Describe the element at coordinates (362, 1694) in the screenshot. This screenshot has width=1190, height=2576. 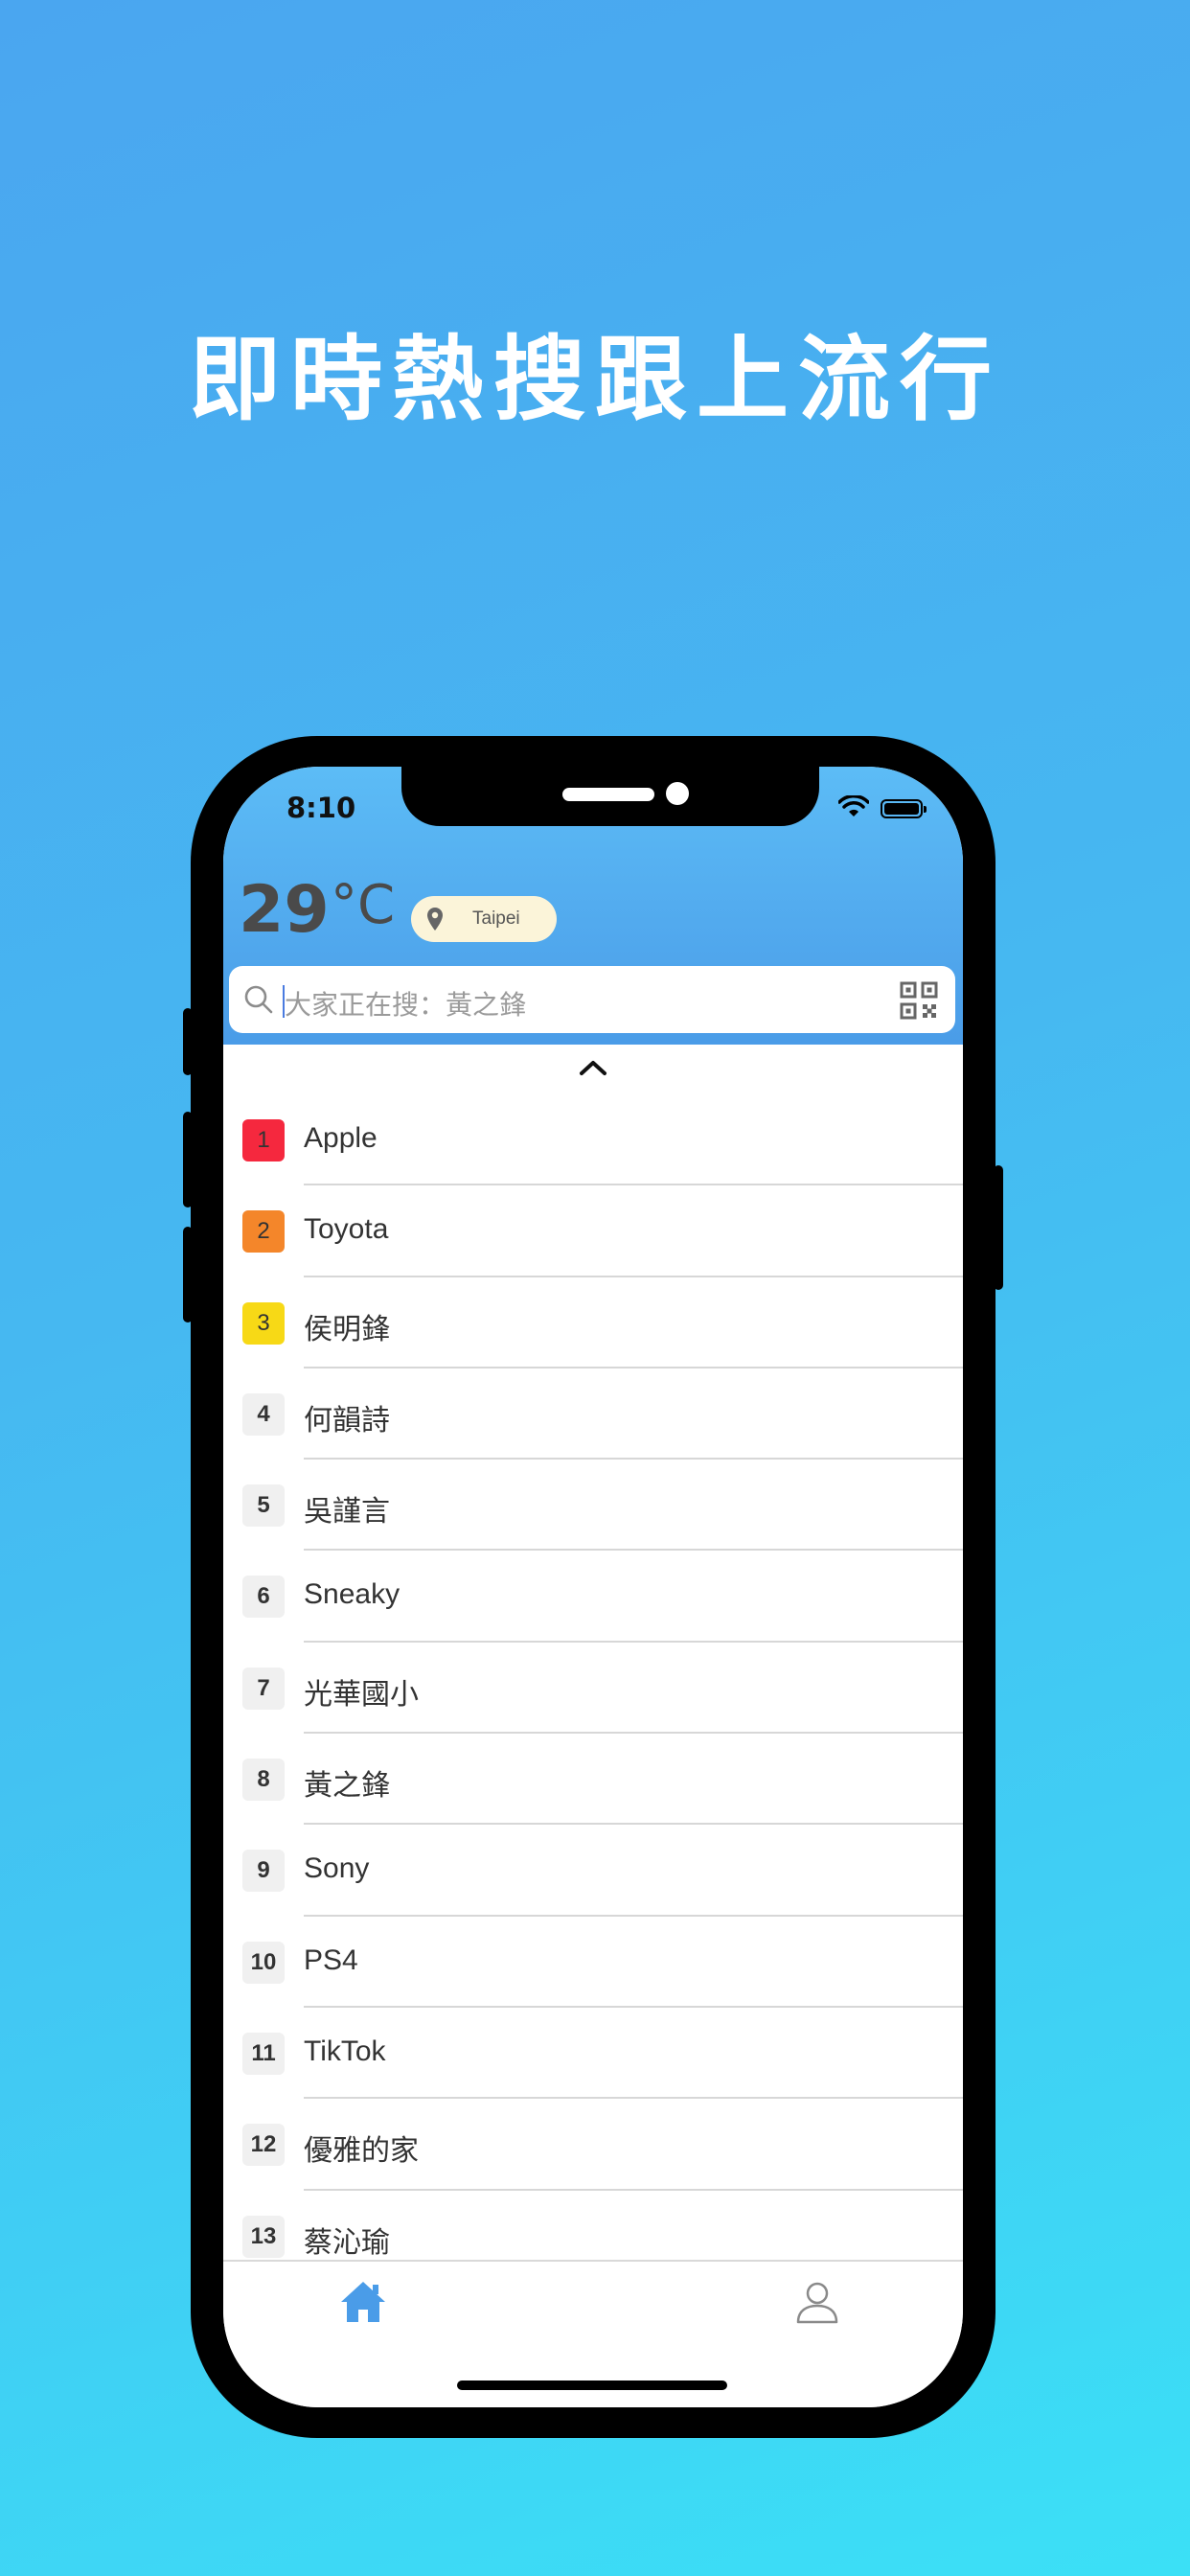
I see `trending-term: 光華國小` at that location.